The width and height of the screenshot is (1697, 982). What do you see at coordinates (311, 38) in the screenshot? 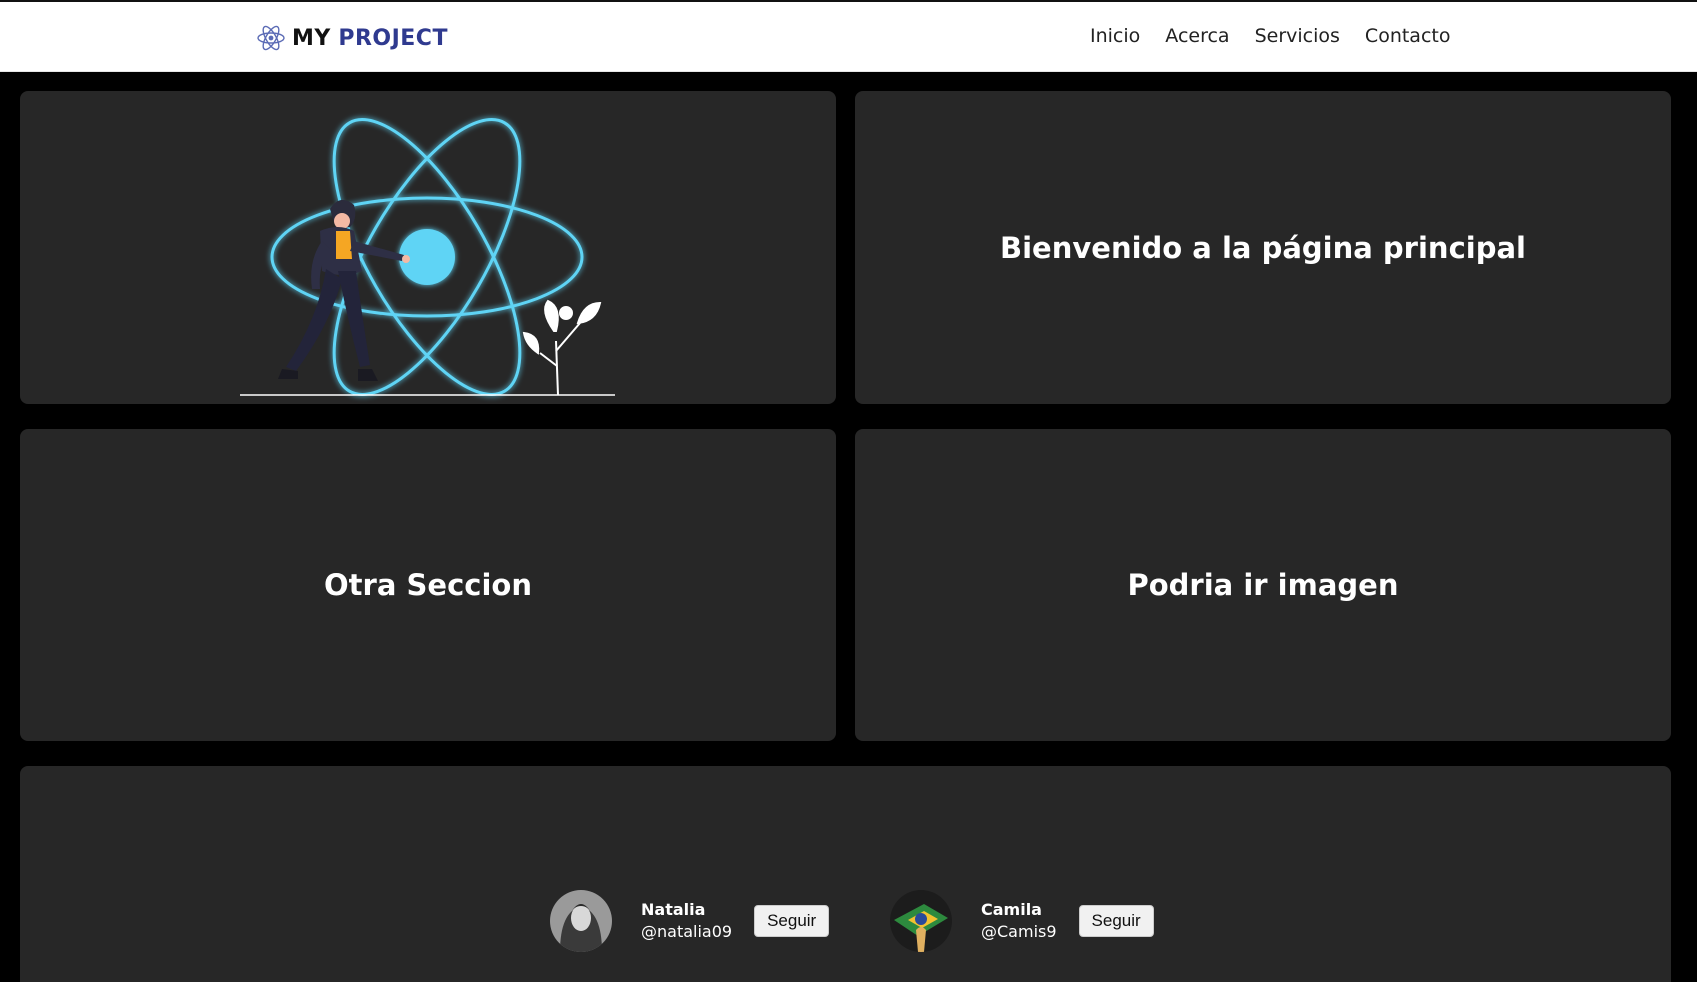
I see `brand-my: MY` at bounding box center [311, 38].